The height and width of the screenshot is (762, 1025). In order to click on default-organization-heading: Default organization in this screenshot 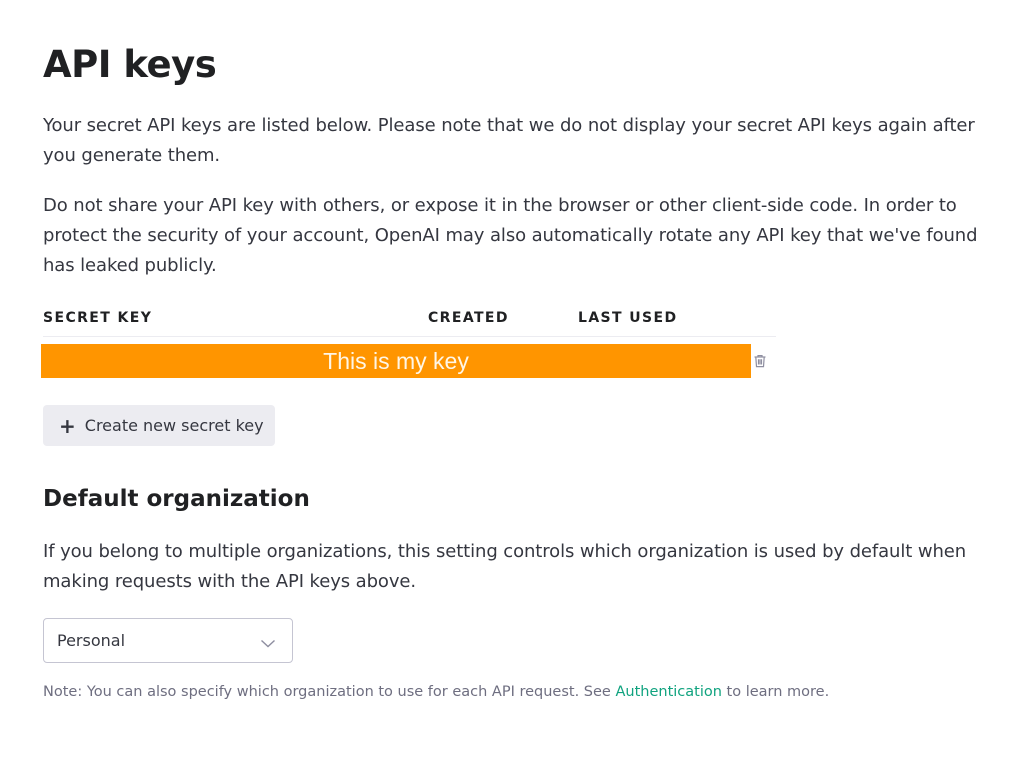, I will do `click(176, 499)`.